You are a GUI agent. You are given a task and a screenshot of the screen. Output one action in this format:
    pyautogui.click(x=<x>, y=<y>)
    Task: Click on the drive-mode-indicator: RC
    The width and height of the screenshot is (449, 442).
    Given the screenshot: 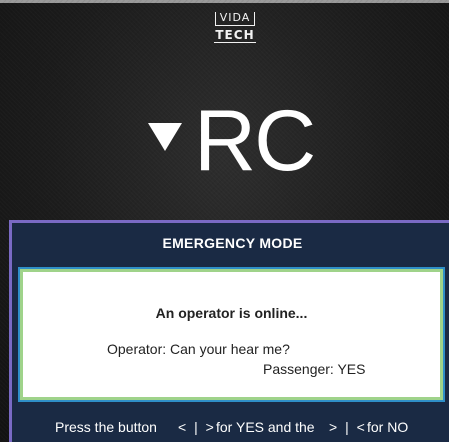 What is the action you would take?
    pyautogui.click(x=232, y=141)
    